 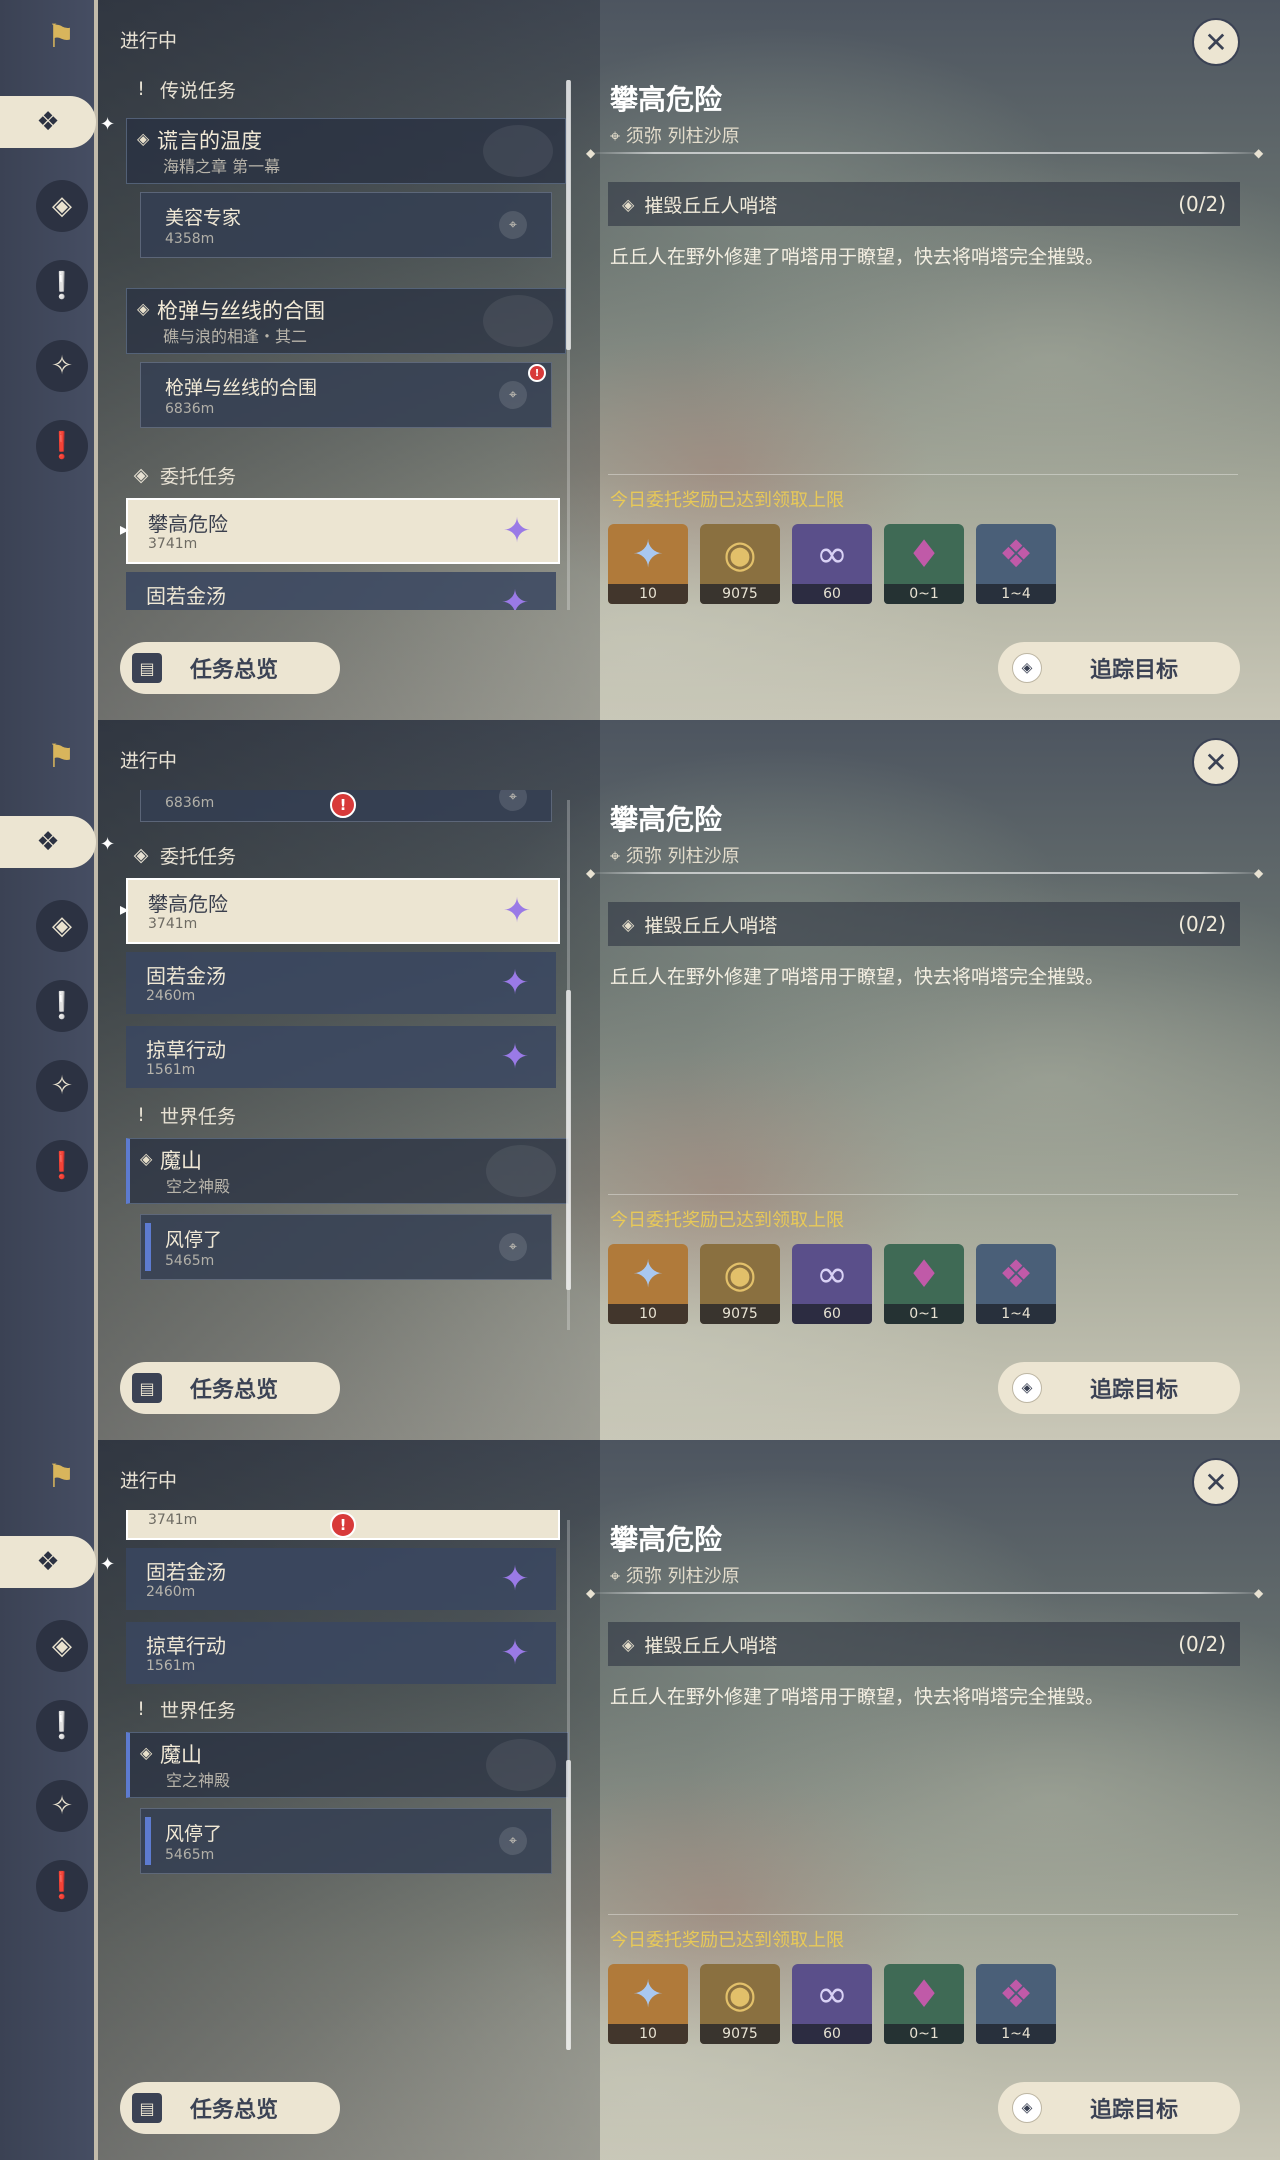 What do you see at coordinates (346, 225) in the screenshot?
I see `subquest-beauty-expert: 美容专家 4358m ⌖` at bounding box center [346, 225].